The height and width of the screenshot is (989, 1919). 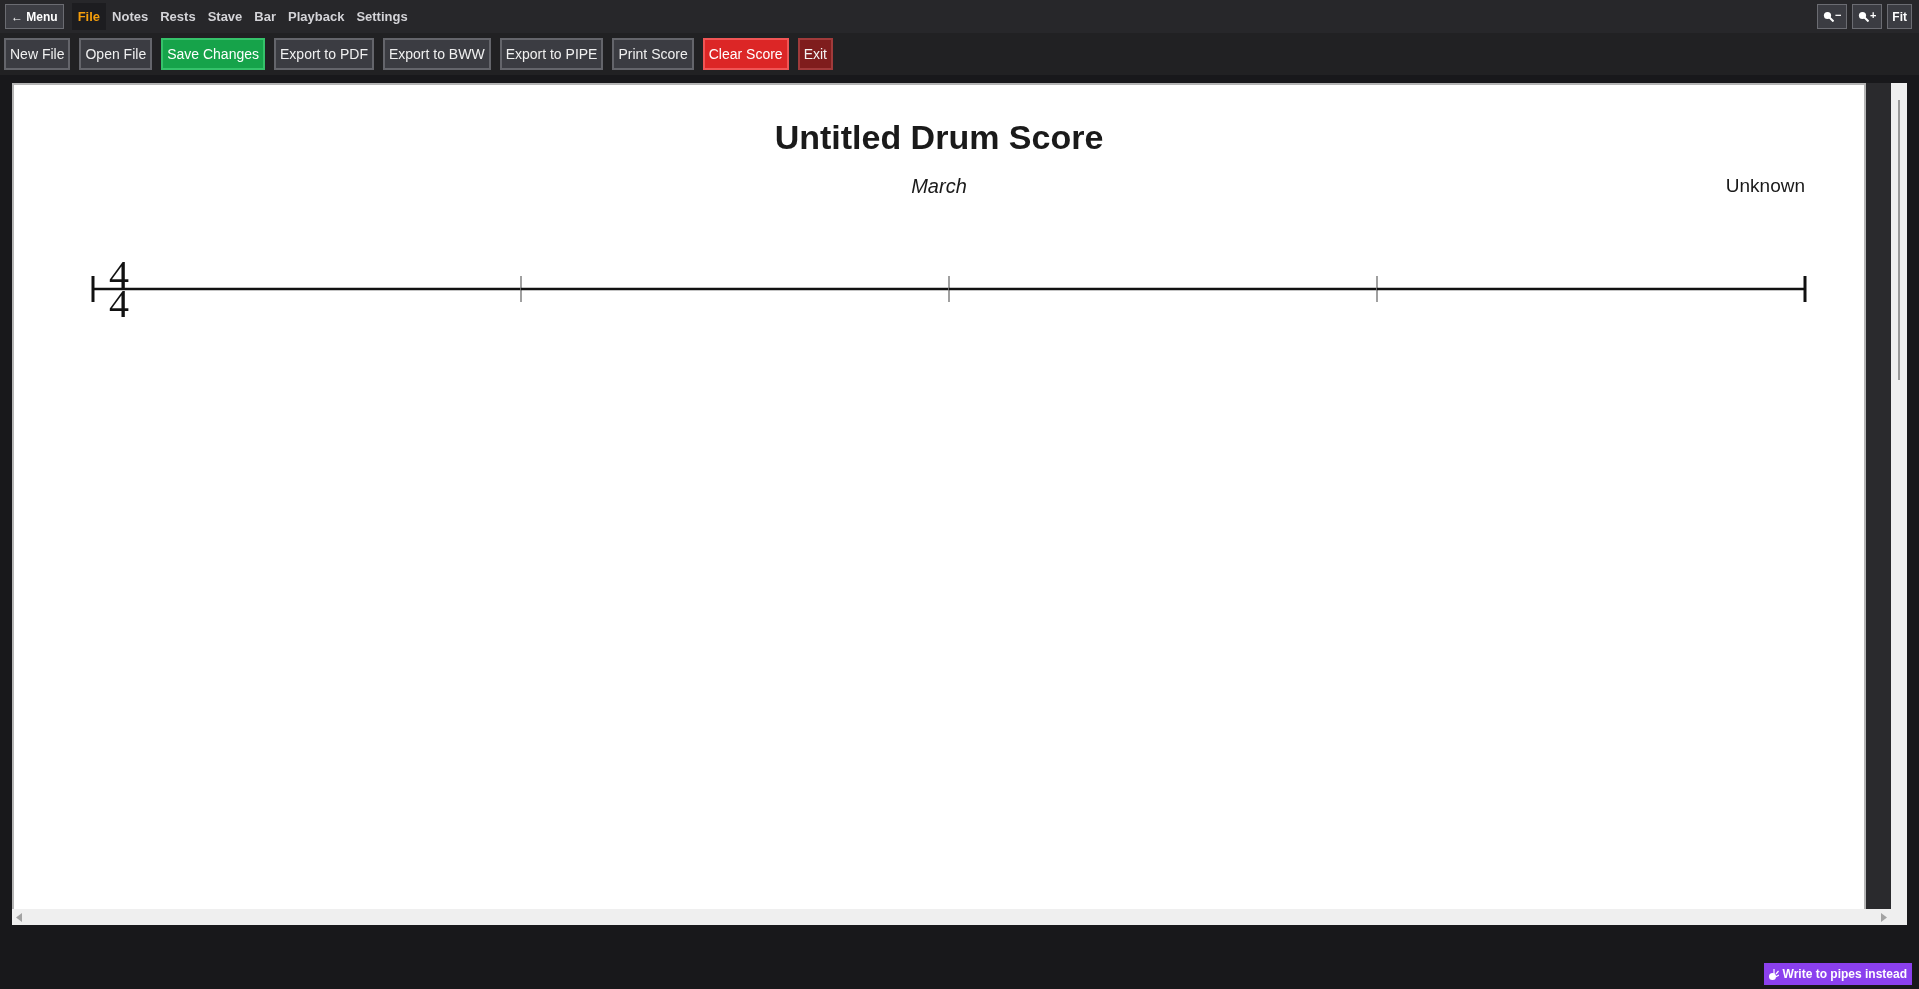 I want to click on horizontal-scrollbar, so click(x=951, y=917).